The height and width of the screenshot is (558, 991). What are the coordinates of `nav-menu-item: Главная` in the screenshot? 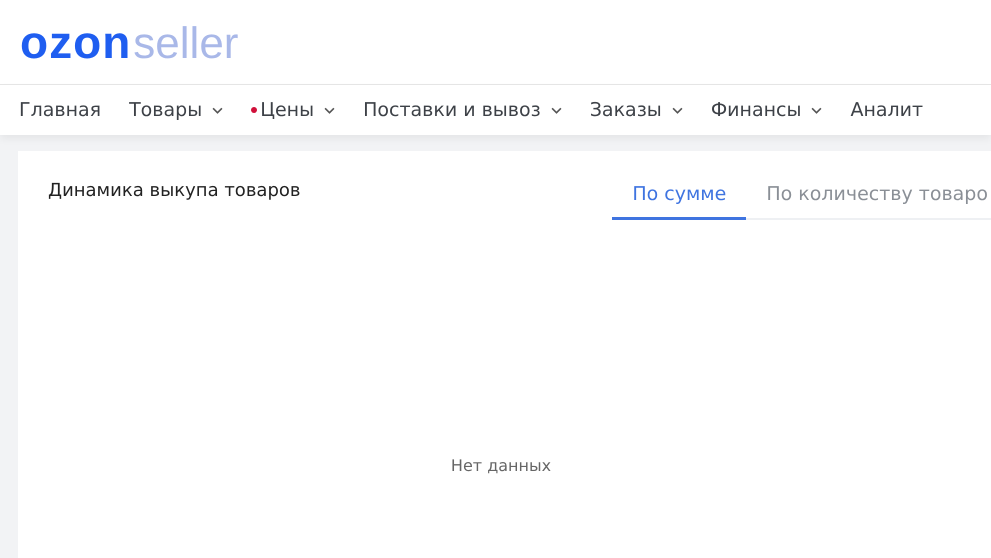 It's located at (60, 110).